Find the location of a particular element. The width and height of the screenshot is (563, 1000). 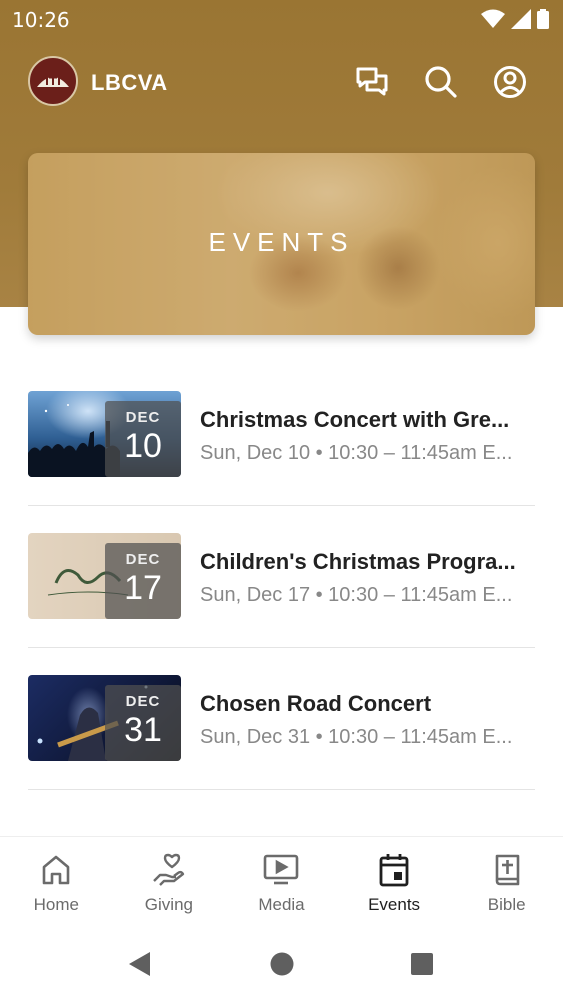

search-icon is located at coordinates (441, 82).